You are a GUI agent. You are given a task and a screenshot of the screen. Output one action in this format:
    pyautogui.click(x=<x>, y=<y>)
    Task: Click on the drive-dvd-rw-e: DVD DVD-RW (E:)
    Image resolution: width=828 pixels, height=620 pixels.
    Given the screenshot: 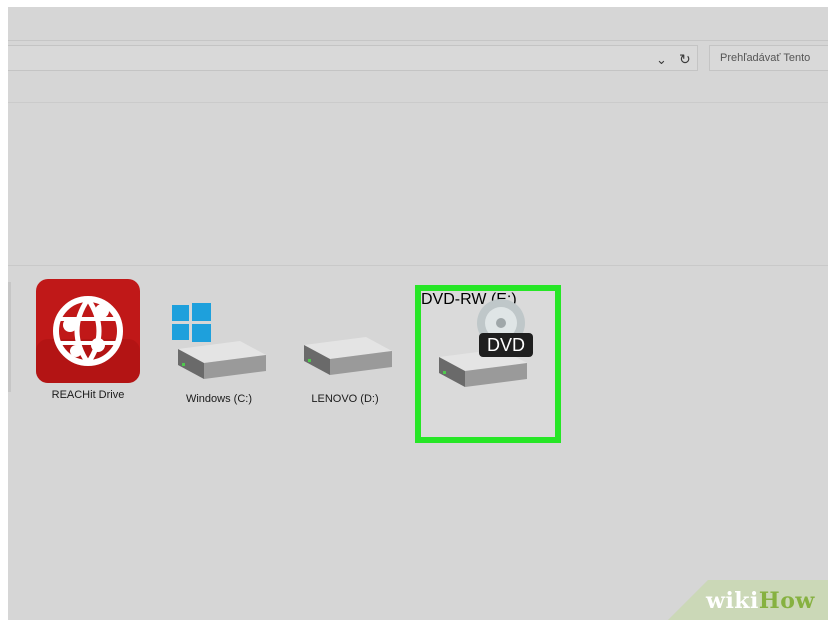 What is the action you would take?
    pyautogui.click(x=488, y=364)
    